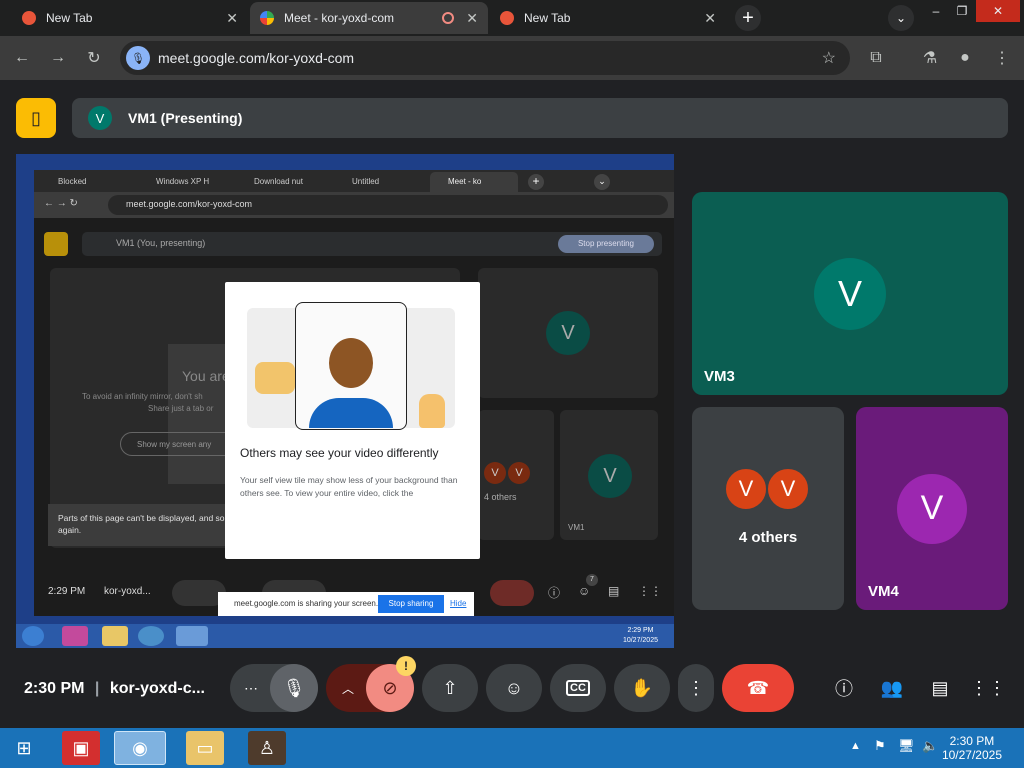 The height and width of the screenshot is (768, 1024). What do you see at coordinates (844, 688) in the screenshot?
I see `meeting-info-icon: ⓘ` at bounding box center [844, 688].